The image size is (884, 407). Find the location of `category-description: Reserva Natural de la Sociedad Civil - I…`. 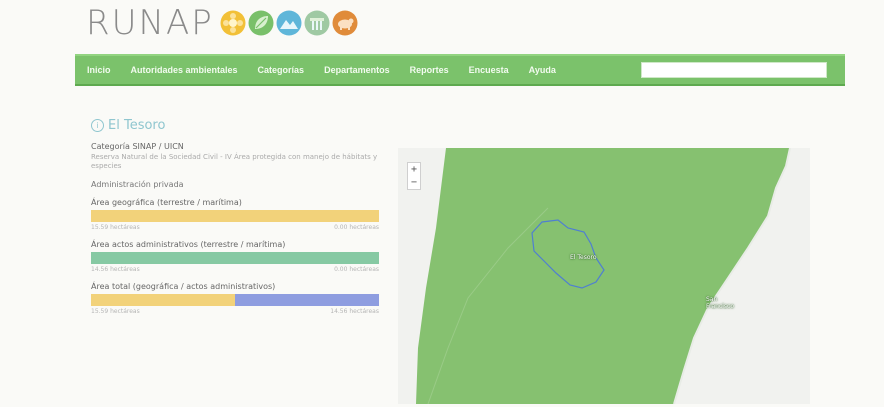

category-description: Reserva Natural de la Sociedad Civil - I… is located at coordinates (234, 161).